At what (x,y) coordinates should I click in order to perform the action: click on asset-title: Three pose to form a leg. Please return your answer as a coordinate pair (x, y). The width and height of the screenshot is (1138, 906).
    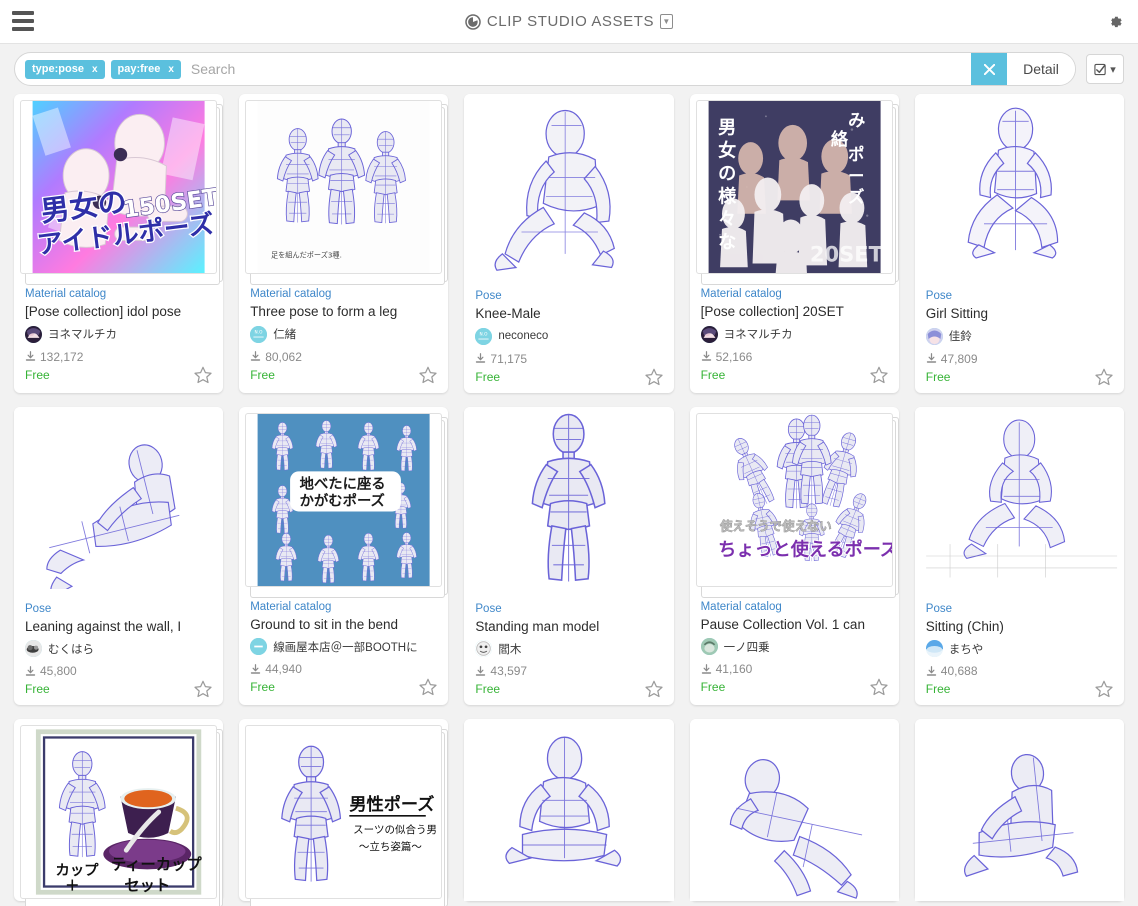
    Looking at the image, I should click on (343, 312).